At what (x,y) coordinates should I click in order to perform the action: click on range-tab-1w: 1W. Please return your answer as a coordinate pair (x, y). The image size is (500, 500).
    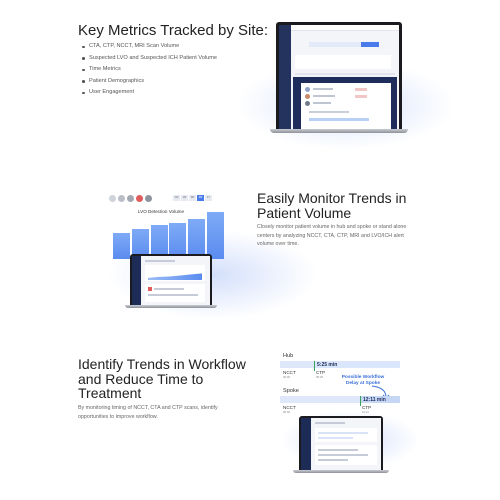
    Looking at the image, I should click on (176, 198).